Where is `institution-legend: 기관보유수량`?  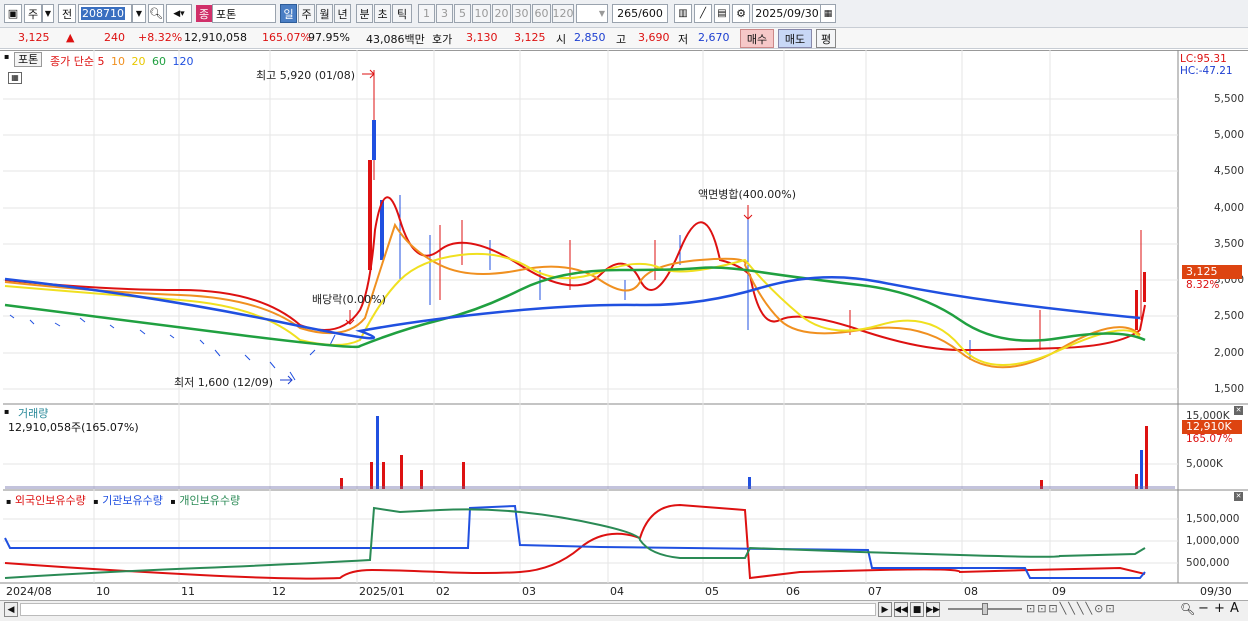 institution-legend: 기관보유수량 is located at coordinates (132, 500).